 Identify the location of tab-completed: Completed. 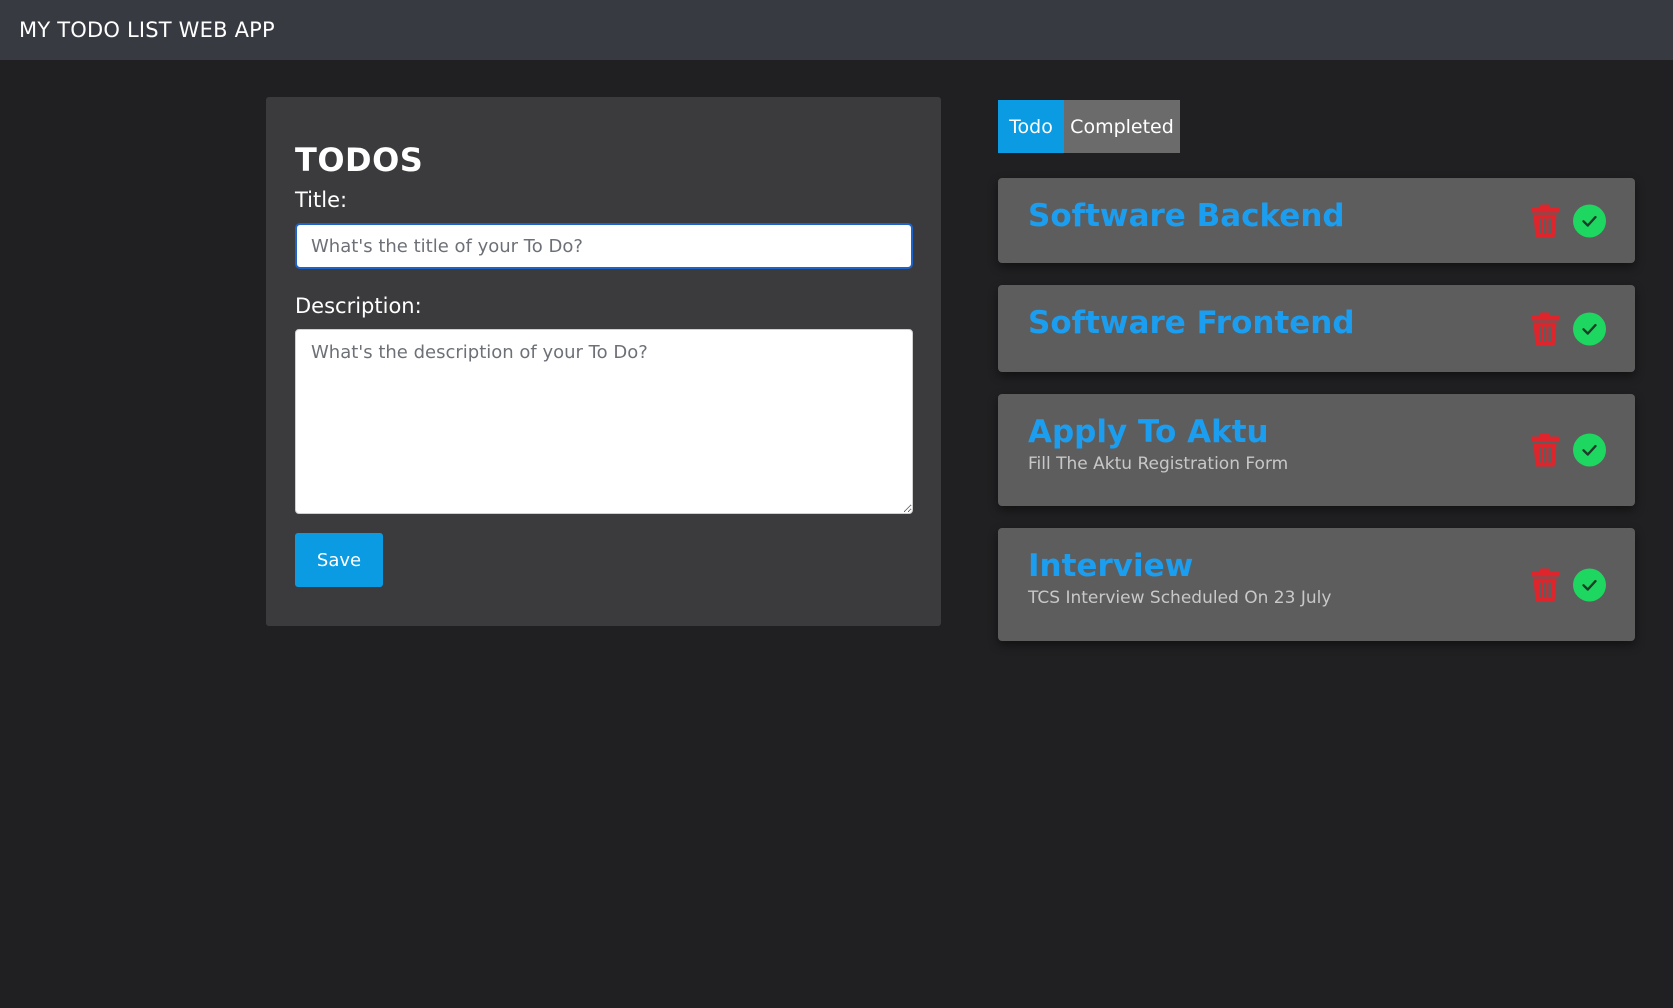
(1122, 126).